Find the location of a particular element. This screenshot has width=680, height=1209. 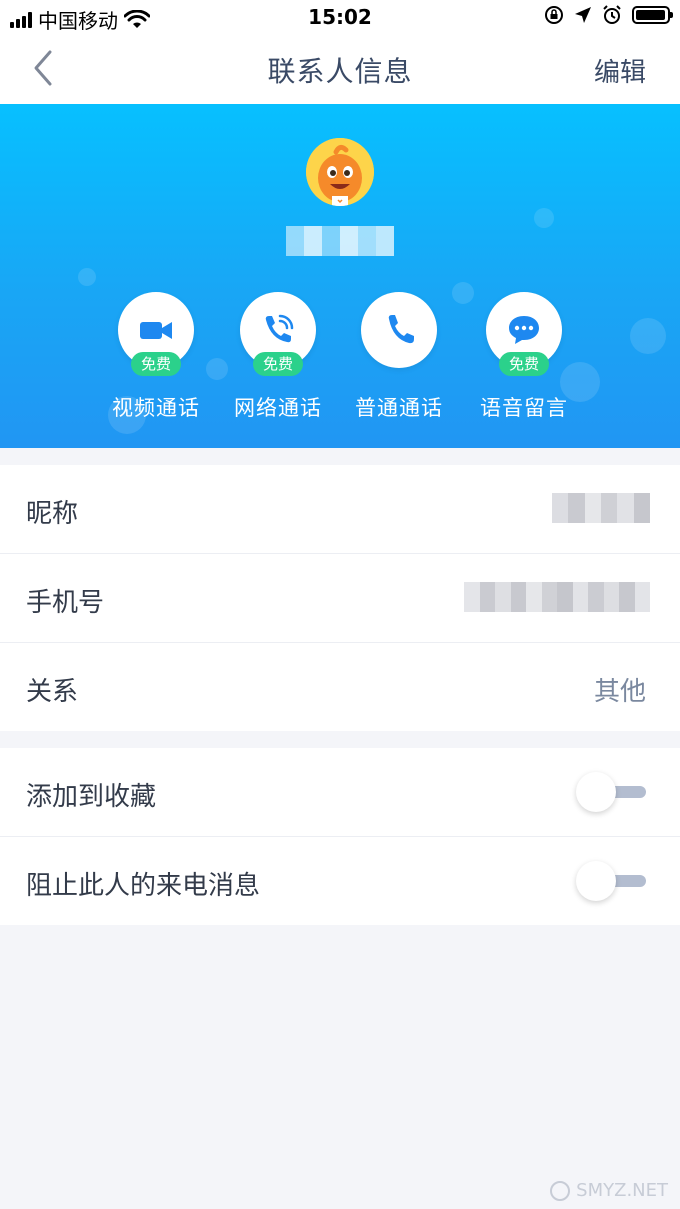

regular-call-button: 普通通话 is located at coordinates (399, 357).